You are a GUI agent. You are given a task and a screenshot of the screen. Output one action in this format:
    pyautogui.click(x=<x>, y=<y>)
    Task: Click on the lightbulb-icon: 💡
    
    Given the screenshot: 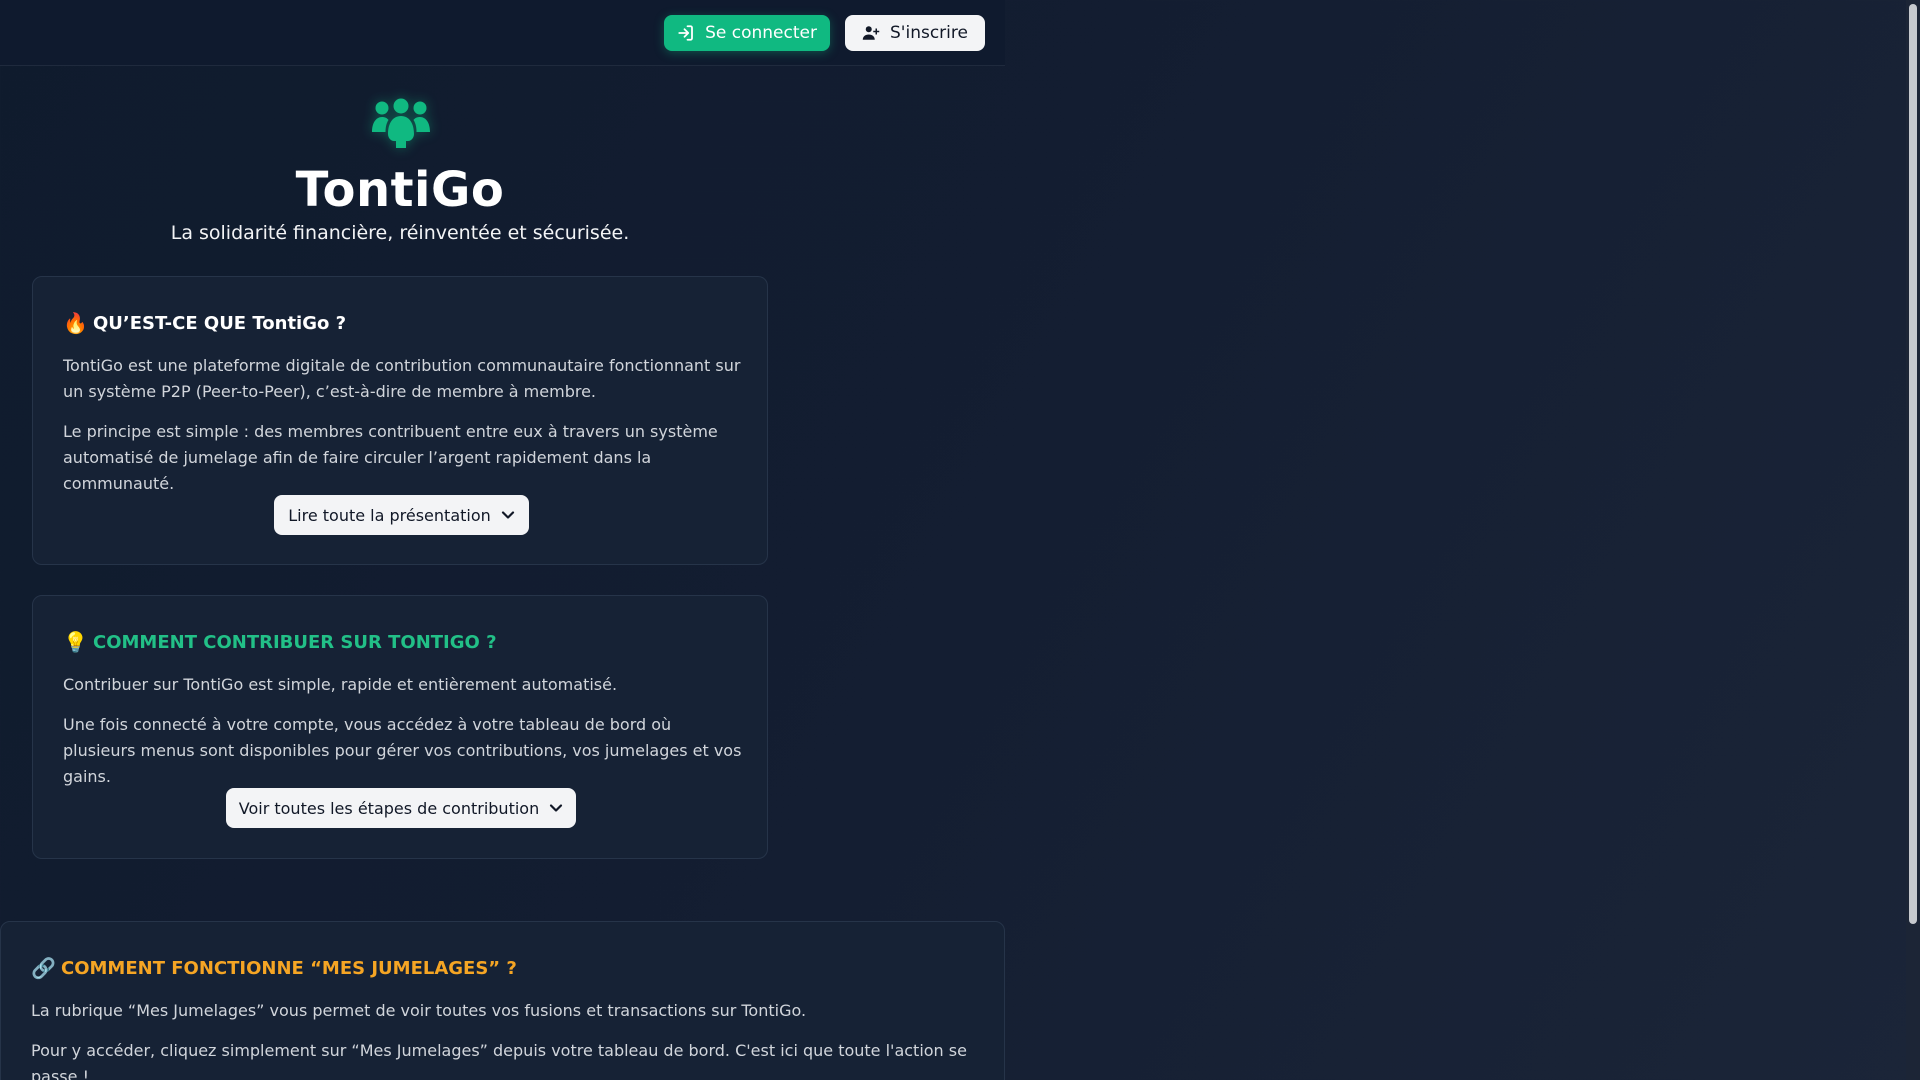 What is the action you would take?
    pyautogui.click(x=75, y=642)
    